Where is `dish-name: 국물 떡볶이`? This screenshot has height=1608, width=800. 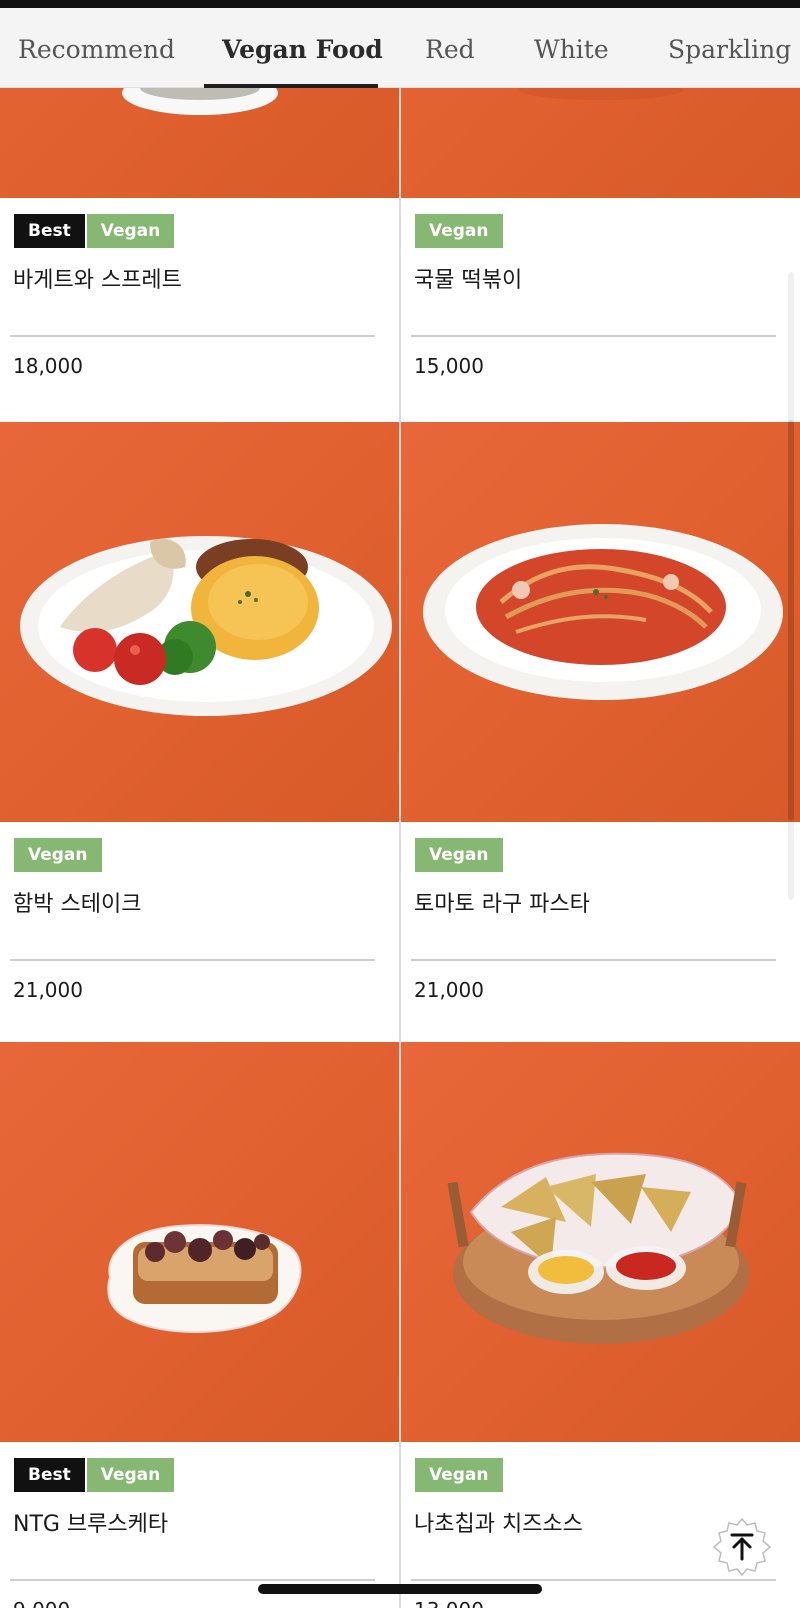
dish-name: 국물 떡볶이 is located at coordinates (468, 280).